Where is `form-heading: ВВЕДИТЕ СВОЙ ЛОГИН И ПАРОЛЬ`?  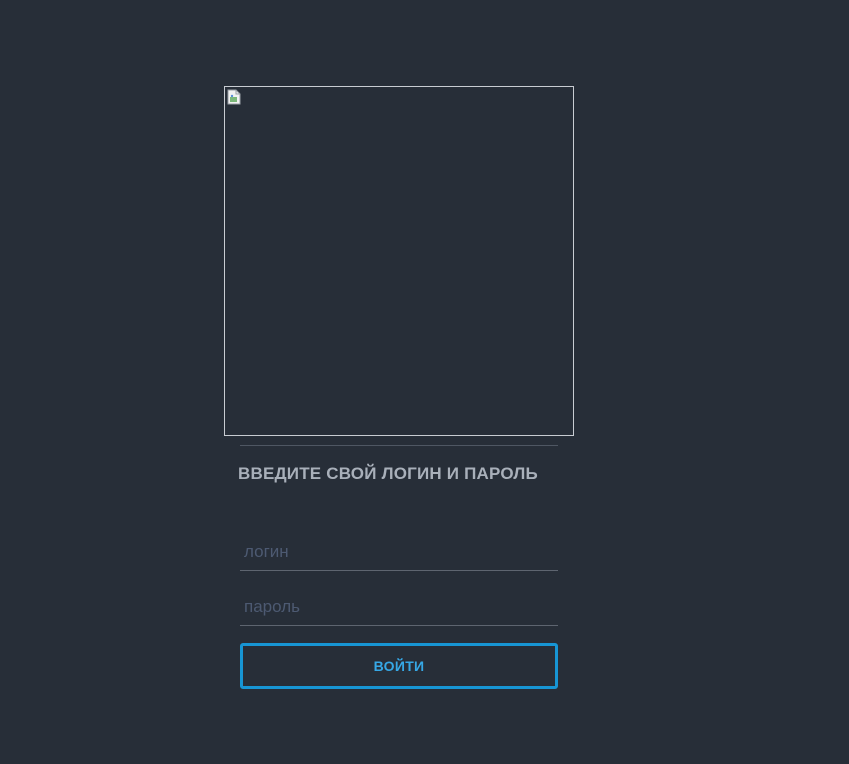
form-heading: ВВЕДИТЕ СВОЙ ЛОГИН И ПАРОЛЬ is located at coordinates (388, 473).